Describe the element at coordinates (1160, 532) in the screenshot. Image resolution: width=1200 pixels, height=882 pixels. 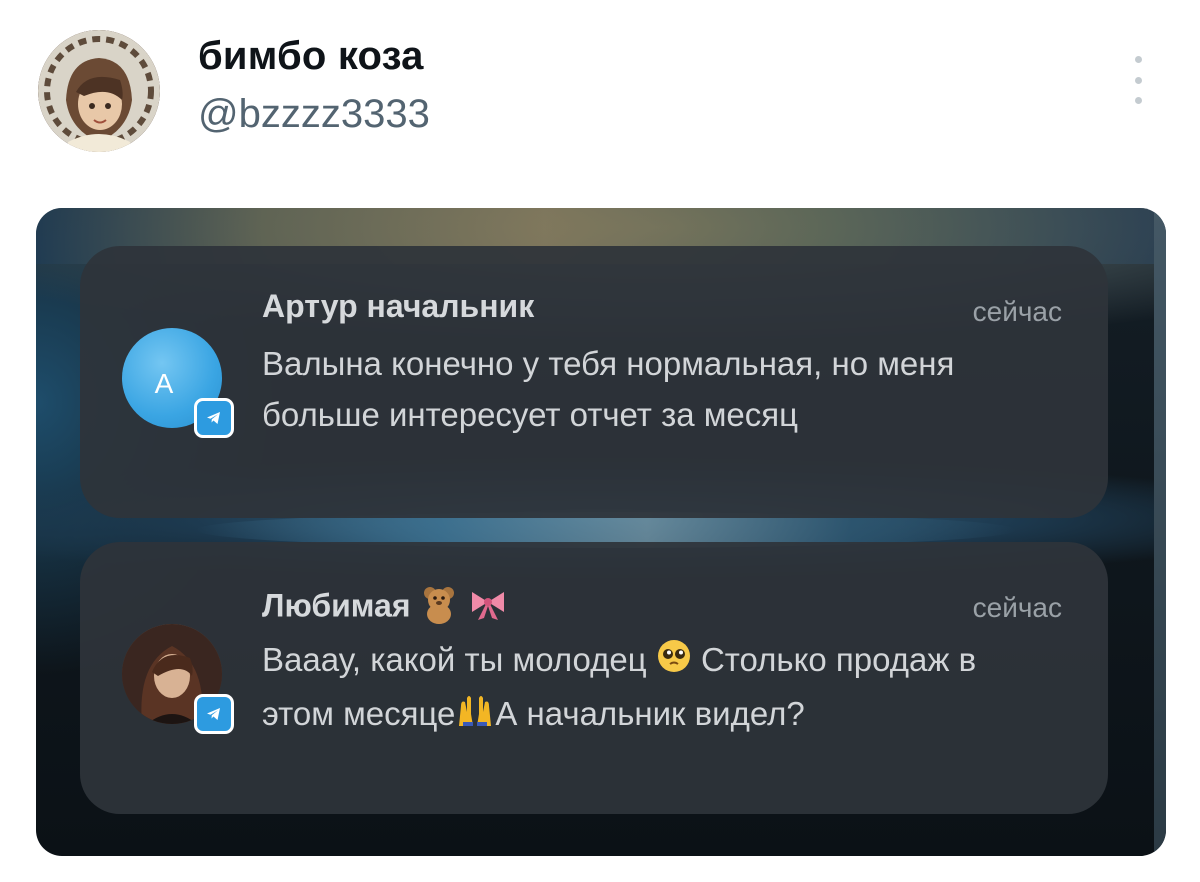
I see `image-edge-strip` at that location.